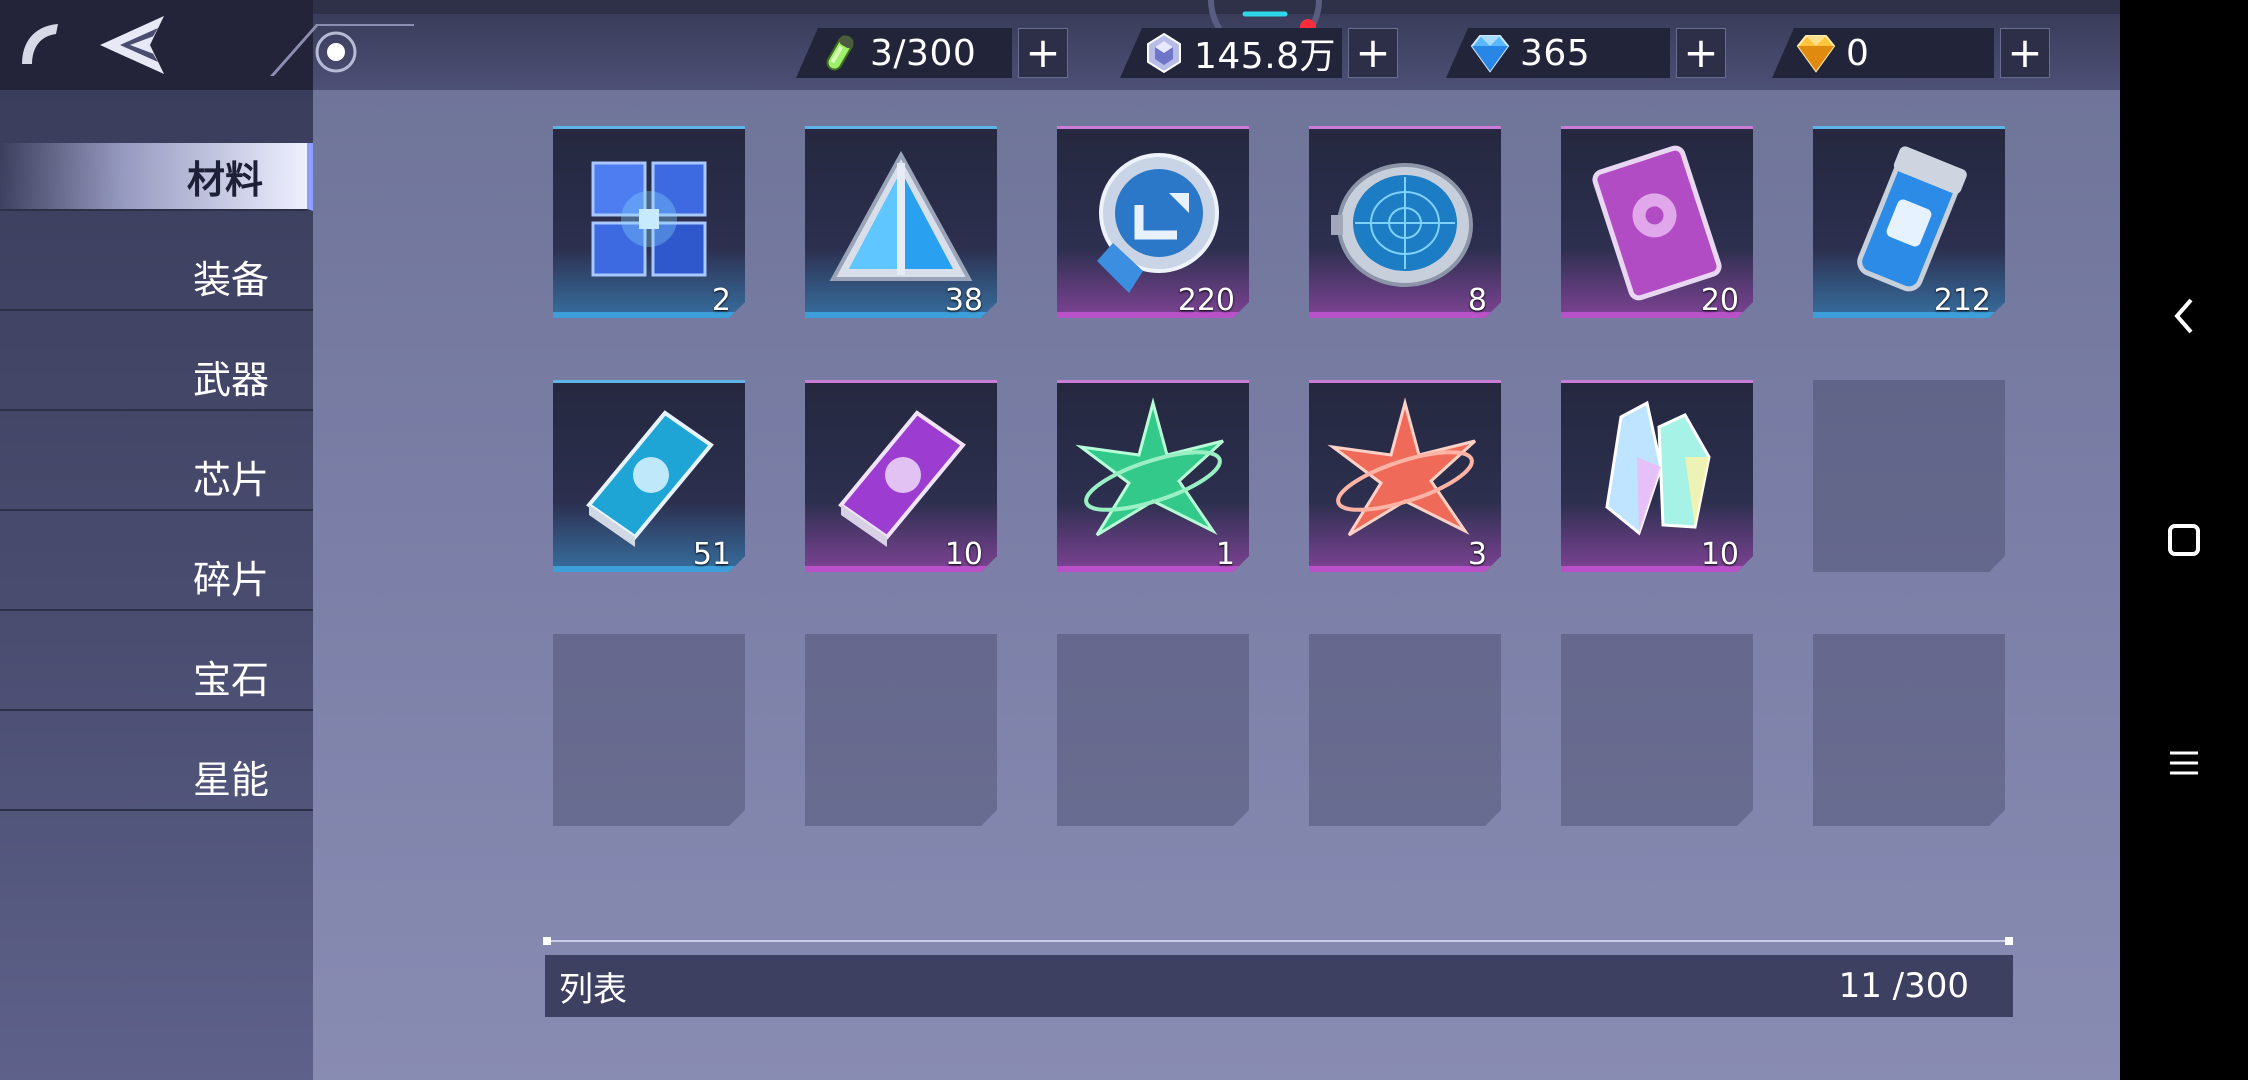  What do you see at coordinates (1858, 53) in the screenshot?
I see `resource-value: 0` at bounding box center [1858, 53].